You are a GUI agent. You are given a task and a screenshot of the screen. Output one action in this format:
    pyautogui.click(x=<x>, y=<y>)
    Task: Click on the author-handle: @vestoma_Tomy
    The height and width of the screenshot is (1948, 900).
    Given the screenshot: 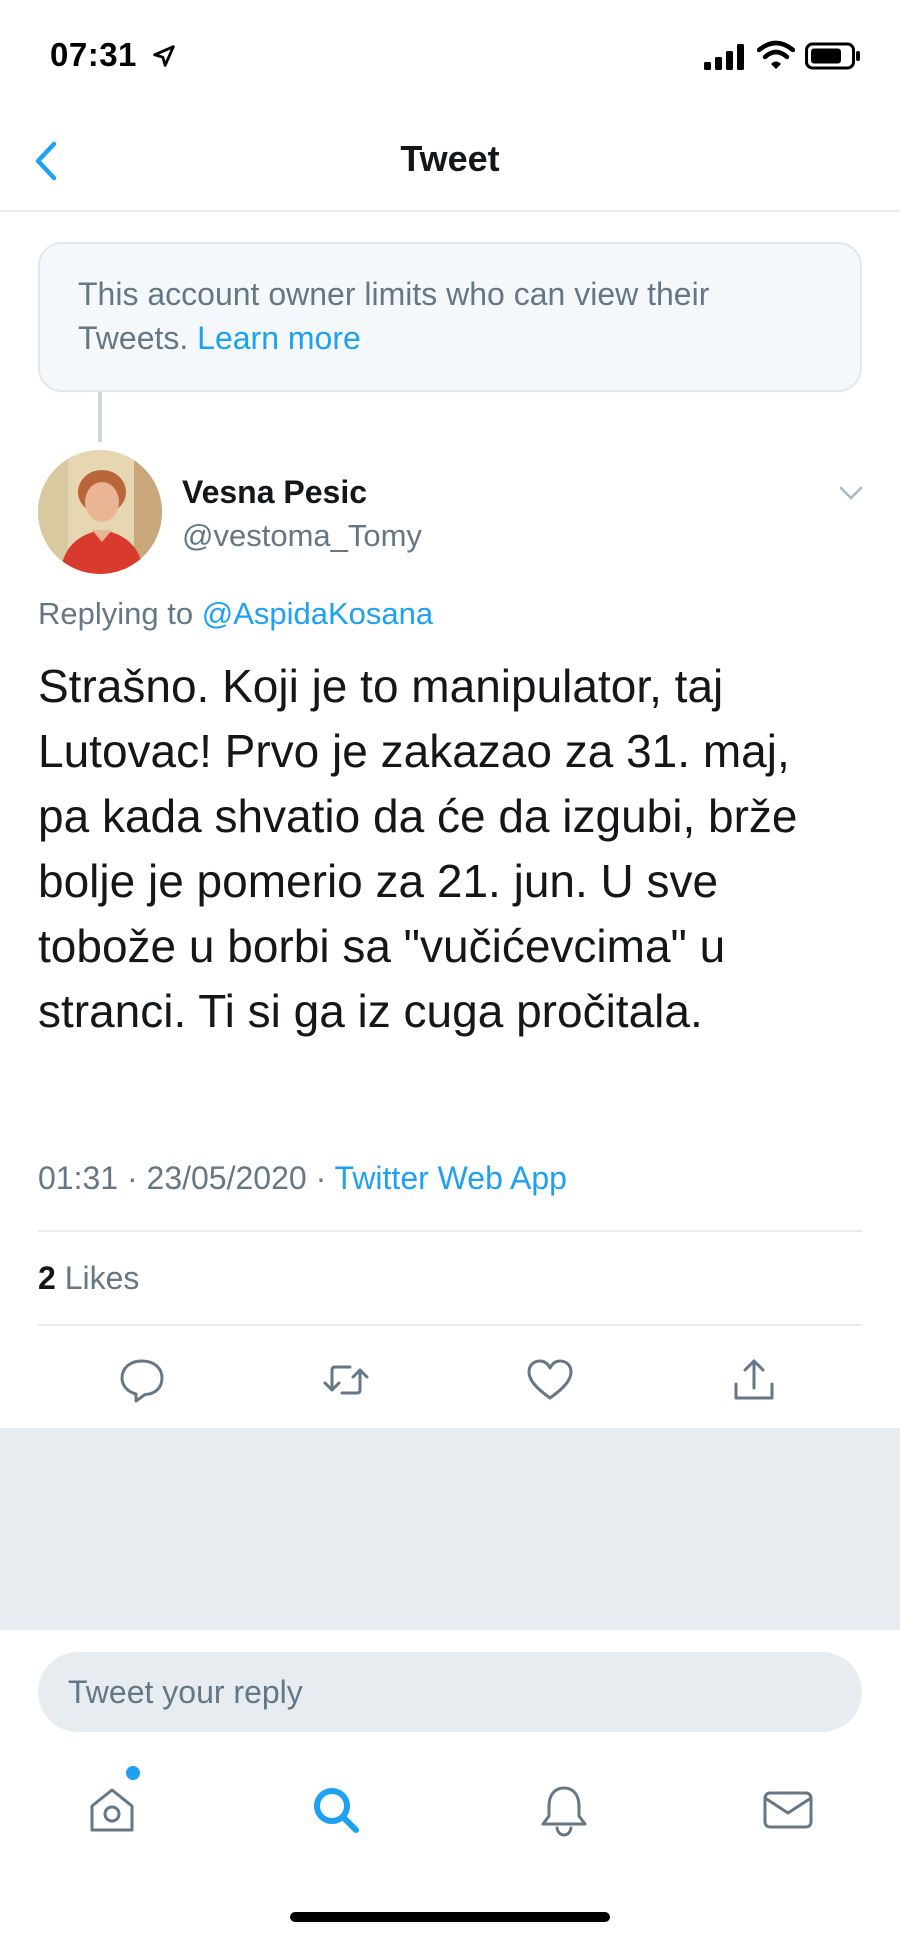 What is the action you would take?
    pyautogui.click(x=302, y=536)
    